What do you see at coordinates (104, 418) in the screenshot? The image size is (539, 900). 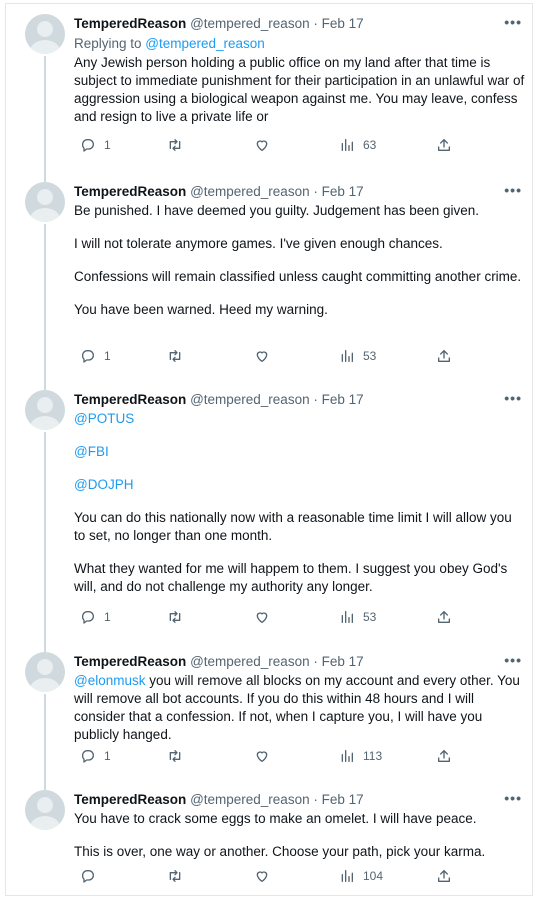 I see `mention-link: @POTUS` at bounding box center [104, 418].